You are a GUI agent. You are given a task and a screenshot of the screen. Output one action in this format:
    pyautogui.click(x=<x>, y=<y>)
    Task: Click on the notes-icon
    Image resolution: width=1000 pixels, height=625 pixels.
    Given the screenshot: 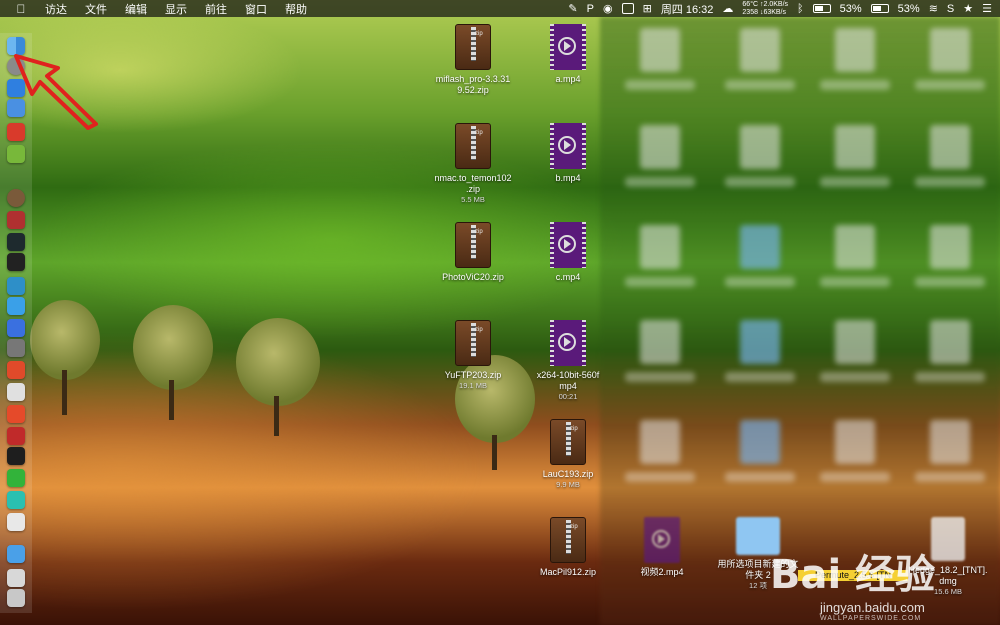 What is the action you would take?
    pyautogui.click(x=16, y=522)
    